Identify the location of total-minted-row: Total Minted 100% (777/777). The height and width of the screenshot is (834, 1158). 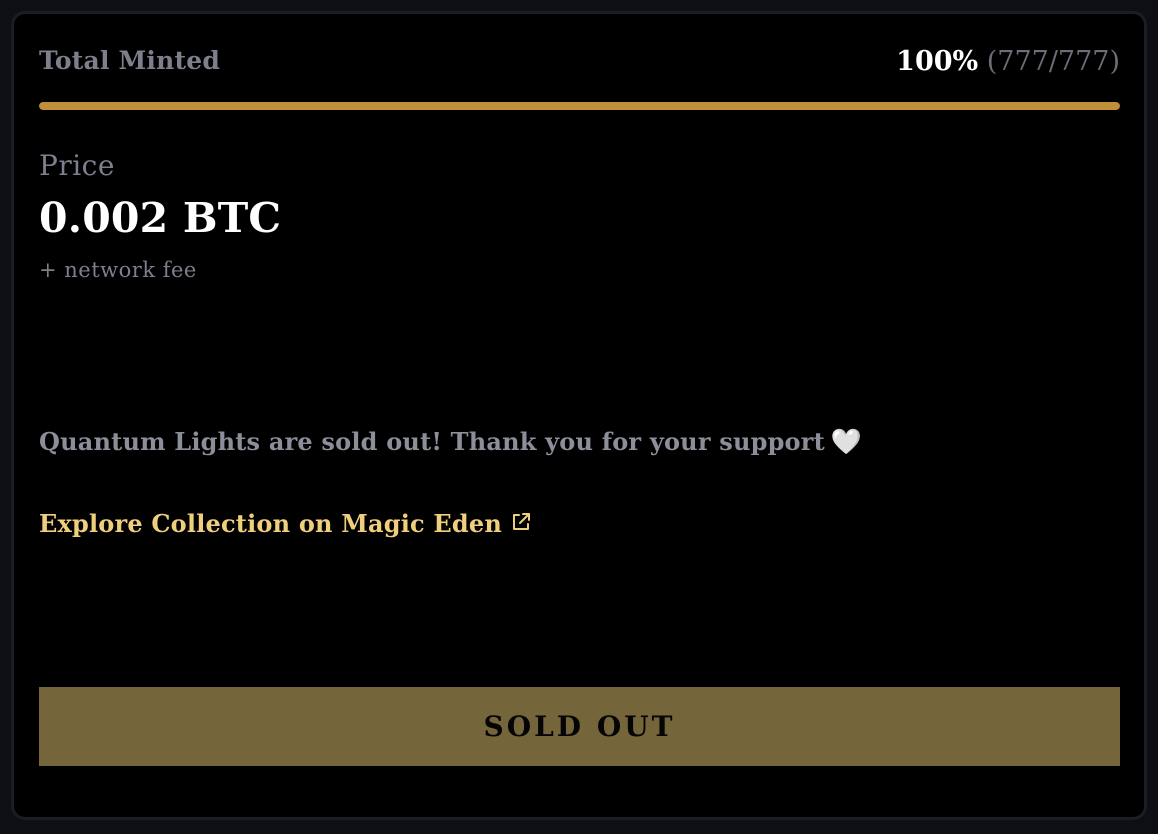
(579, 63).